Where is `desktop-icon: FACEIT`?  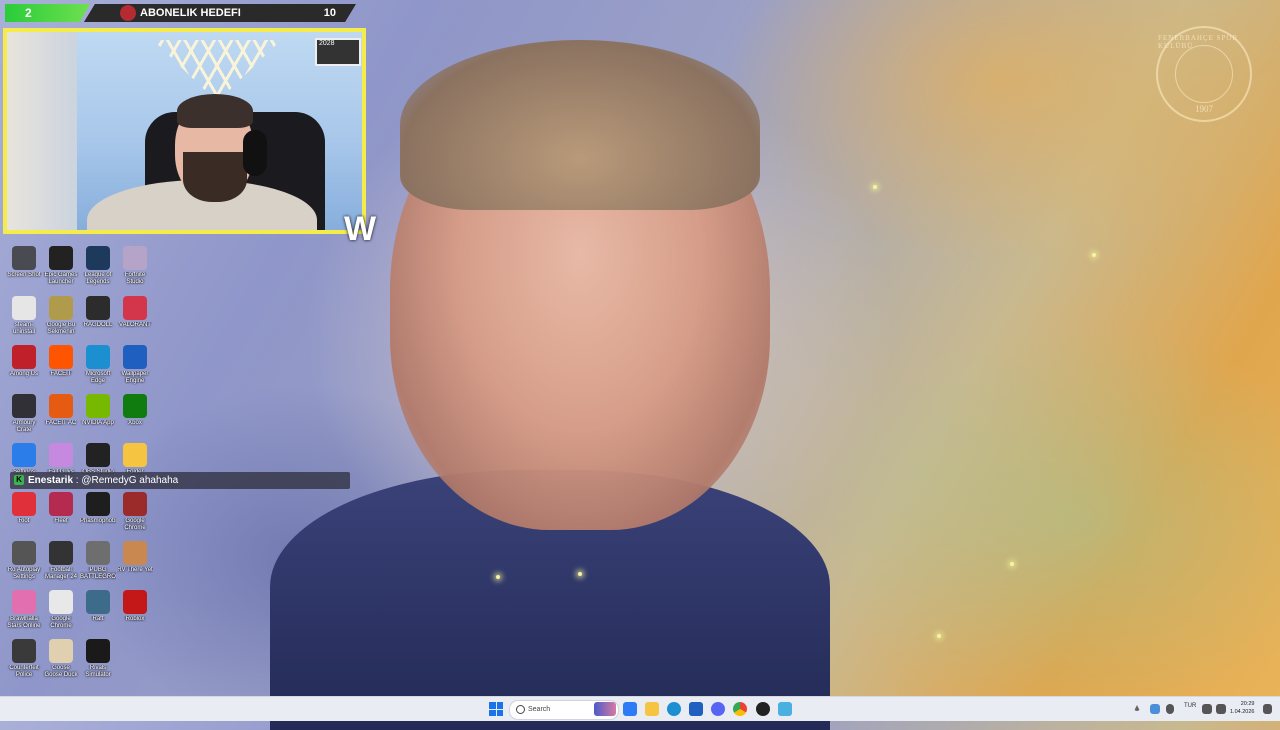 desktop-icon: FACEIT is located at coordinates (61, 365).